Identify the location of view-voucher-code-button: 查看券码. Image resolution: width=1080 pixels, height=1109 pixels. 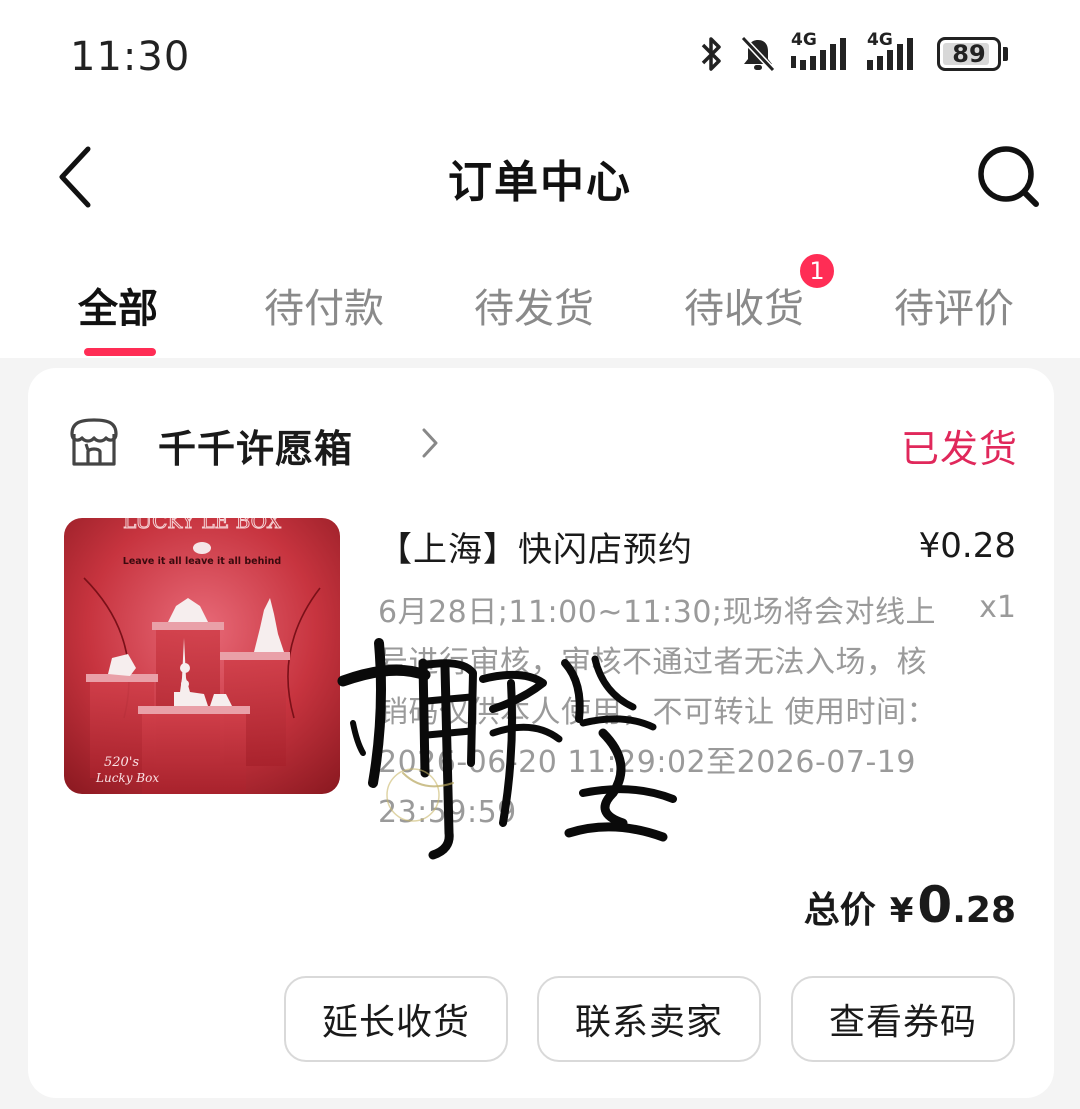
(903, 1019).